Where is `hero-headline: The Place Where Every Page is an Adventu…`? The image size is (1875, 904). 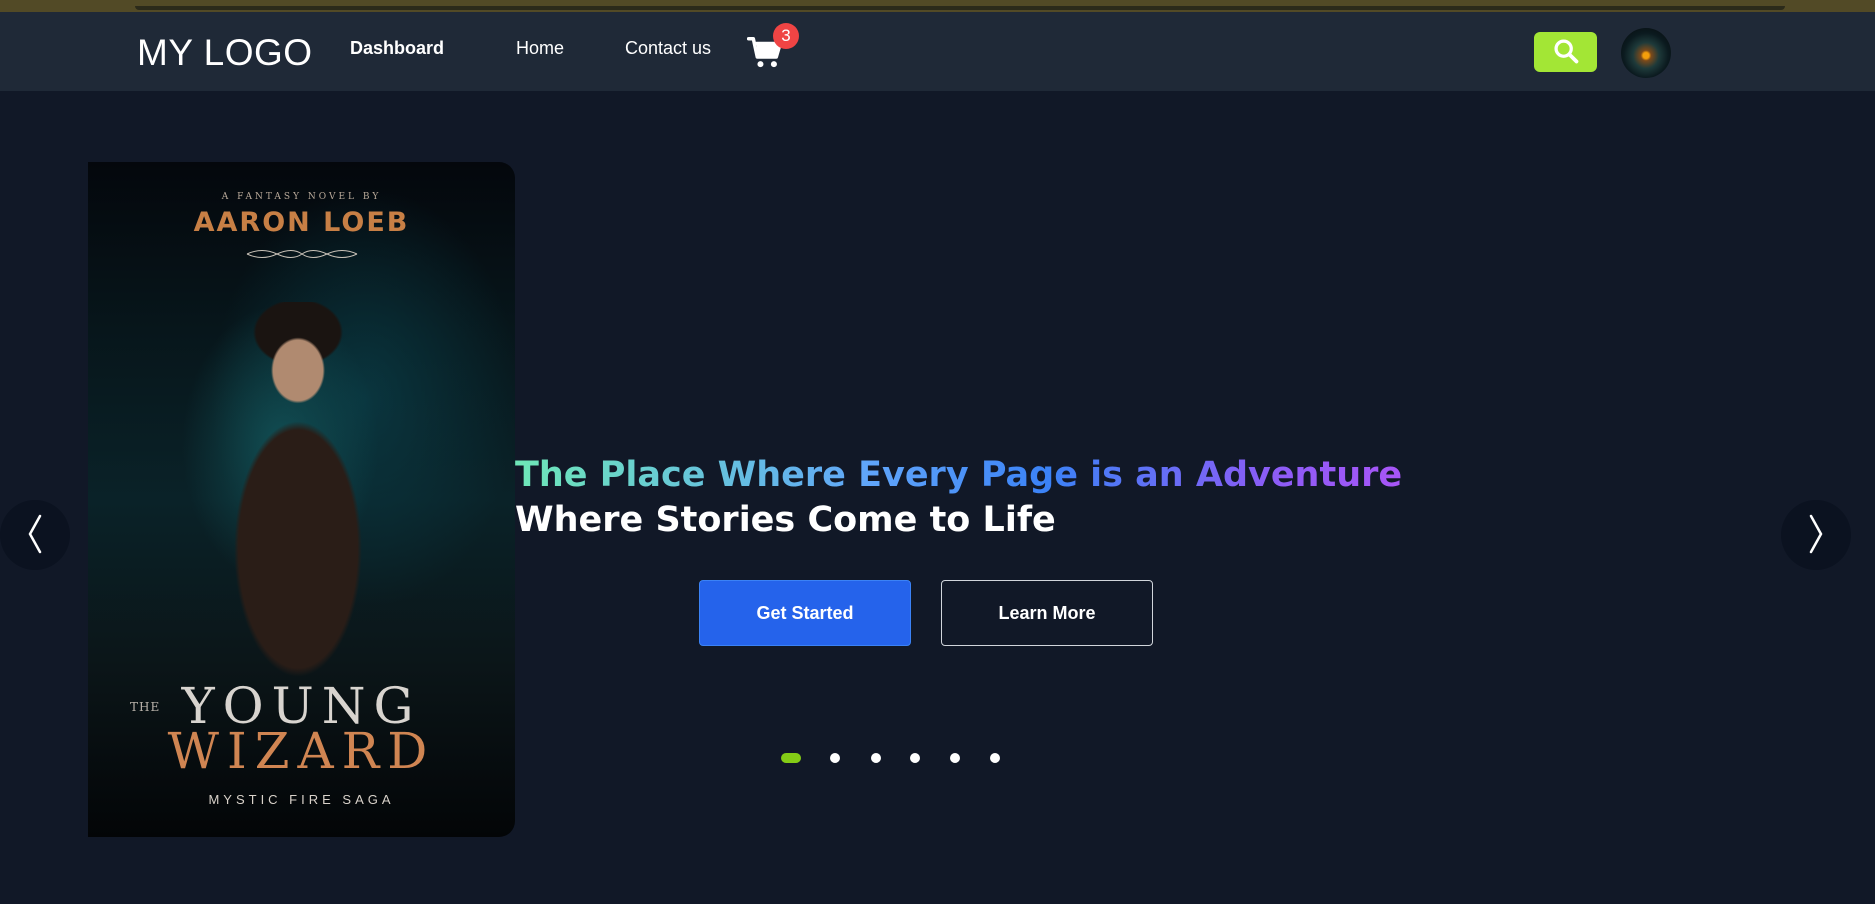 hero-headline: The Place Where Every Page is an Adventu… is located at coordinates (958, 475).